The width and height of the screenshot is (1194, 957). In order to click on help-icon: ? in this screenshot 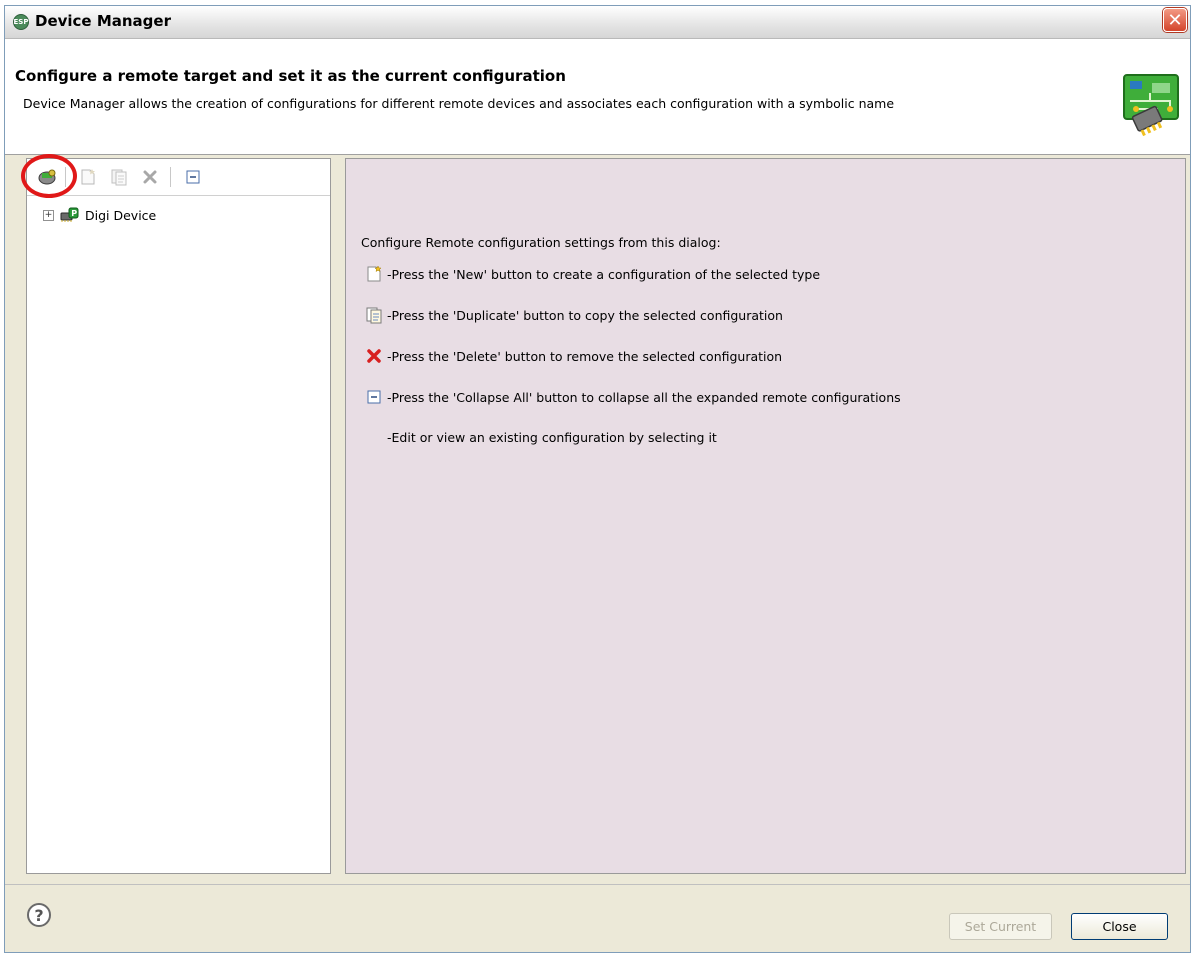, I will do `click(39, 915)`.